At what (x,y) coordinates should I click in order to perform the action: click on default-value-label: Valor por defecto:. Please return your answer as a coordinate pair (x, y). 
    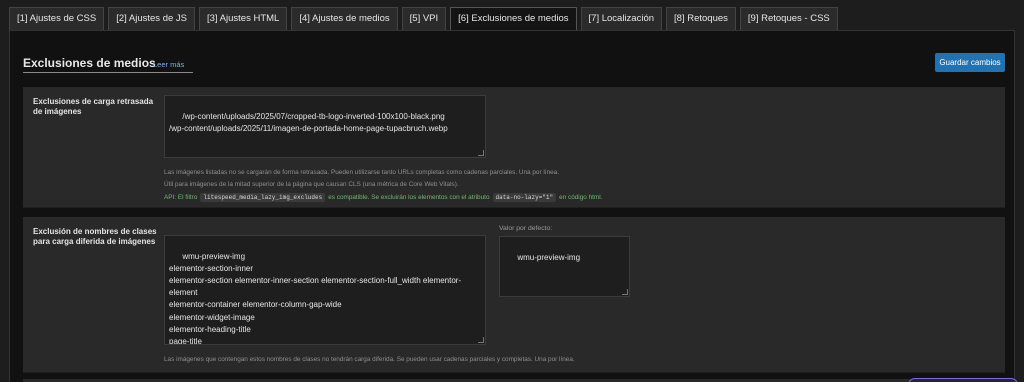
    Looking at the image, I should click on (526, 228).